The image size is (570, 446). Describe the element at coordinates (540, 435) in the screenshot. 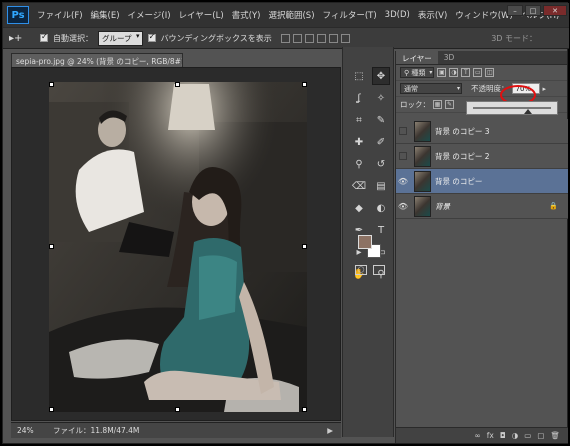

I see `new-layer-icon: ▢` at that location.